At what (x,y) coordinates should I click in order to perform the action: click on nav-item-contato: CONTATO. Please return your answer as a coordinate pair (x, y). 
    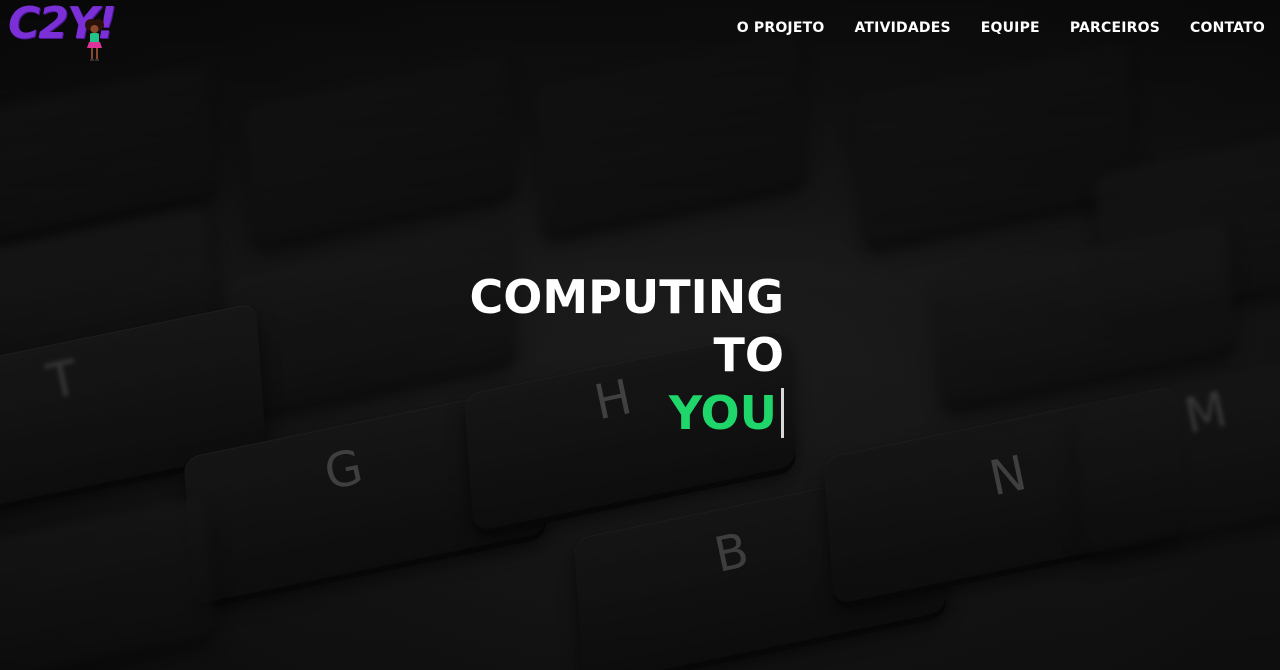
    Looking at the image, I should click on (1227, 28).